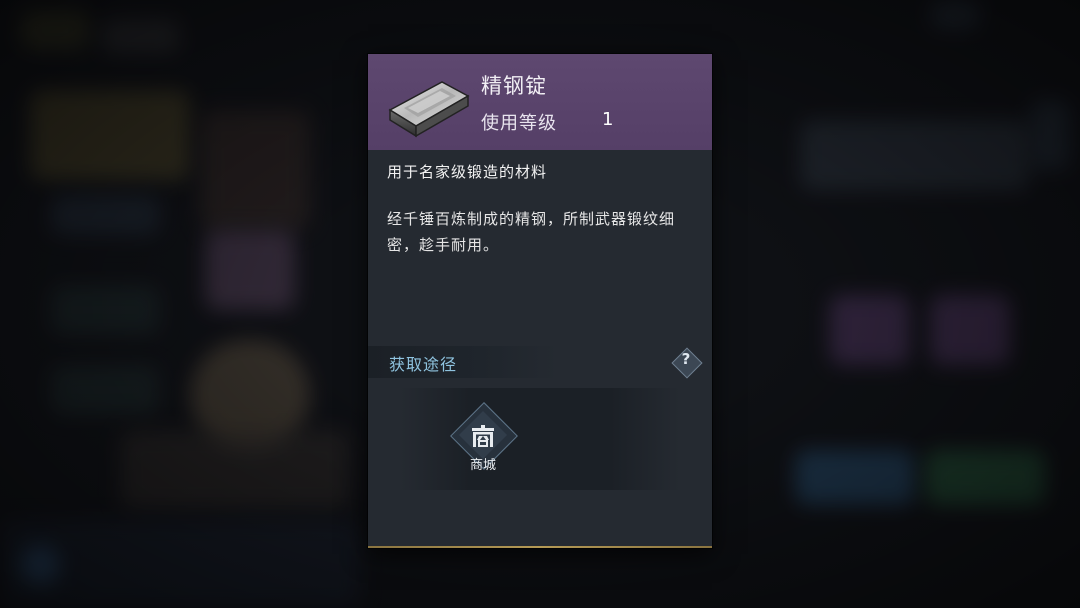 The image size is (1080, 608). I want to click on shop-icon, so click(483, 436).